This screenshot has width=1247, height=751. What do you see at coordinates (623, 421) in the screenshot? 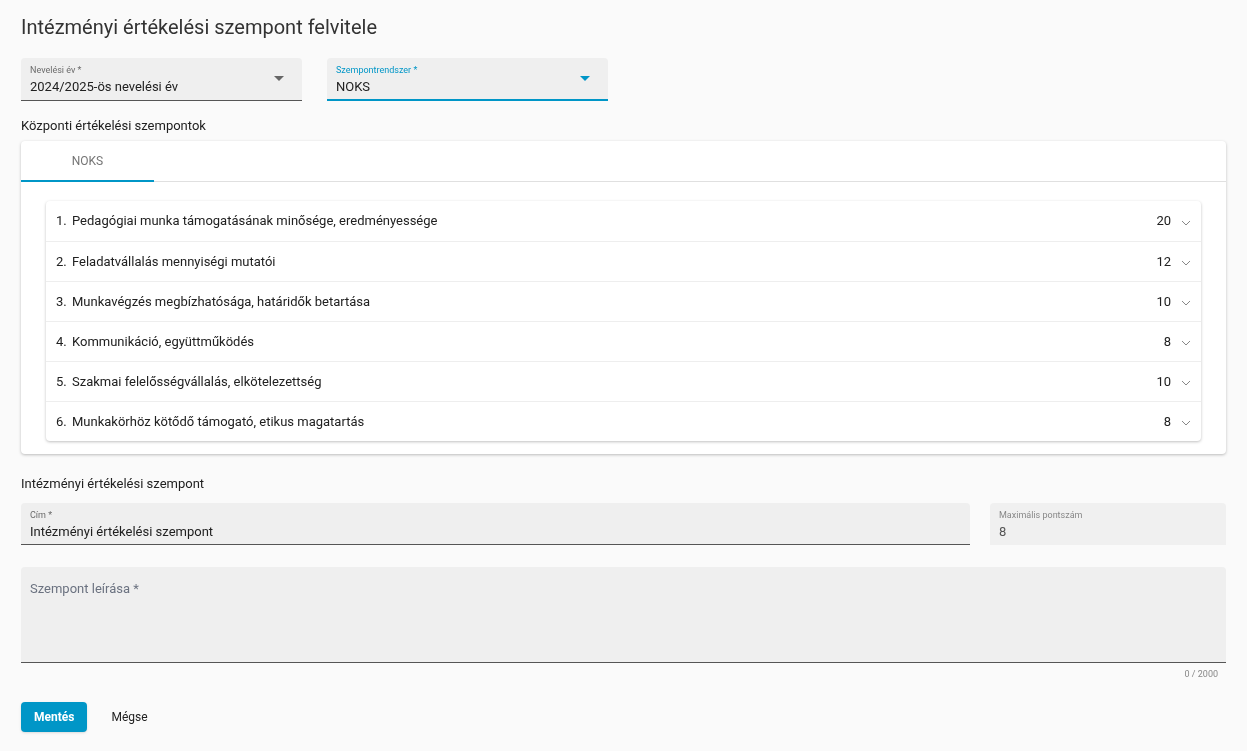
I see `criterion-row: 6. Munkakörhöz kötődő támogató, etikus magatartás 8` at bounding box center [623, 421].